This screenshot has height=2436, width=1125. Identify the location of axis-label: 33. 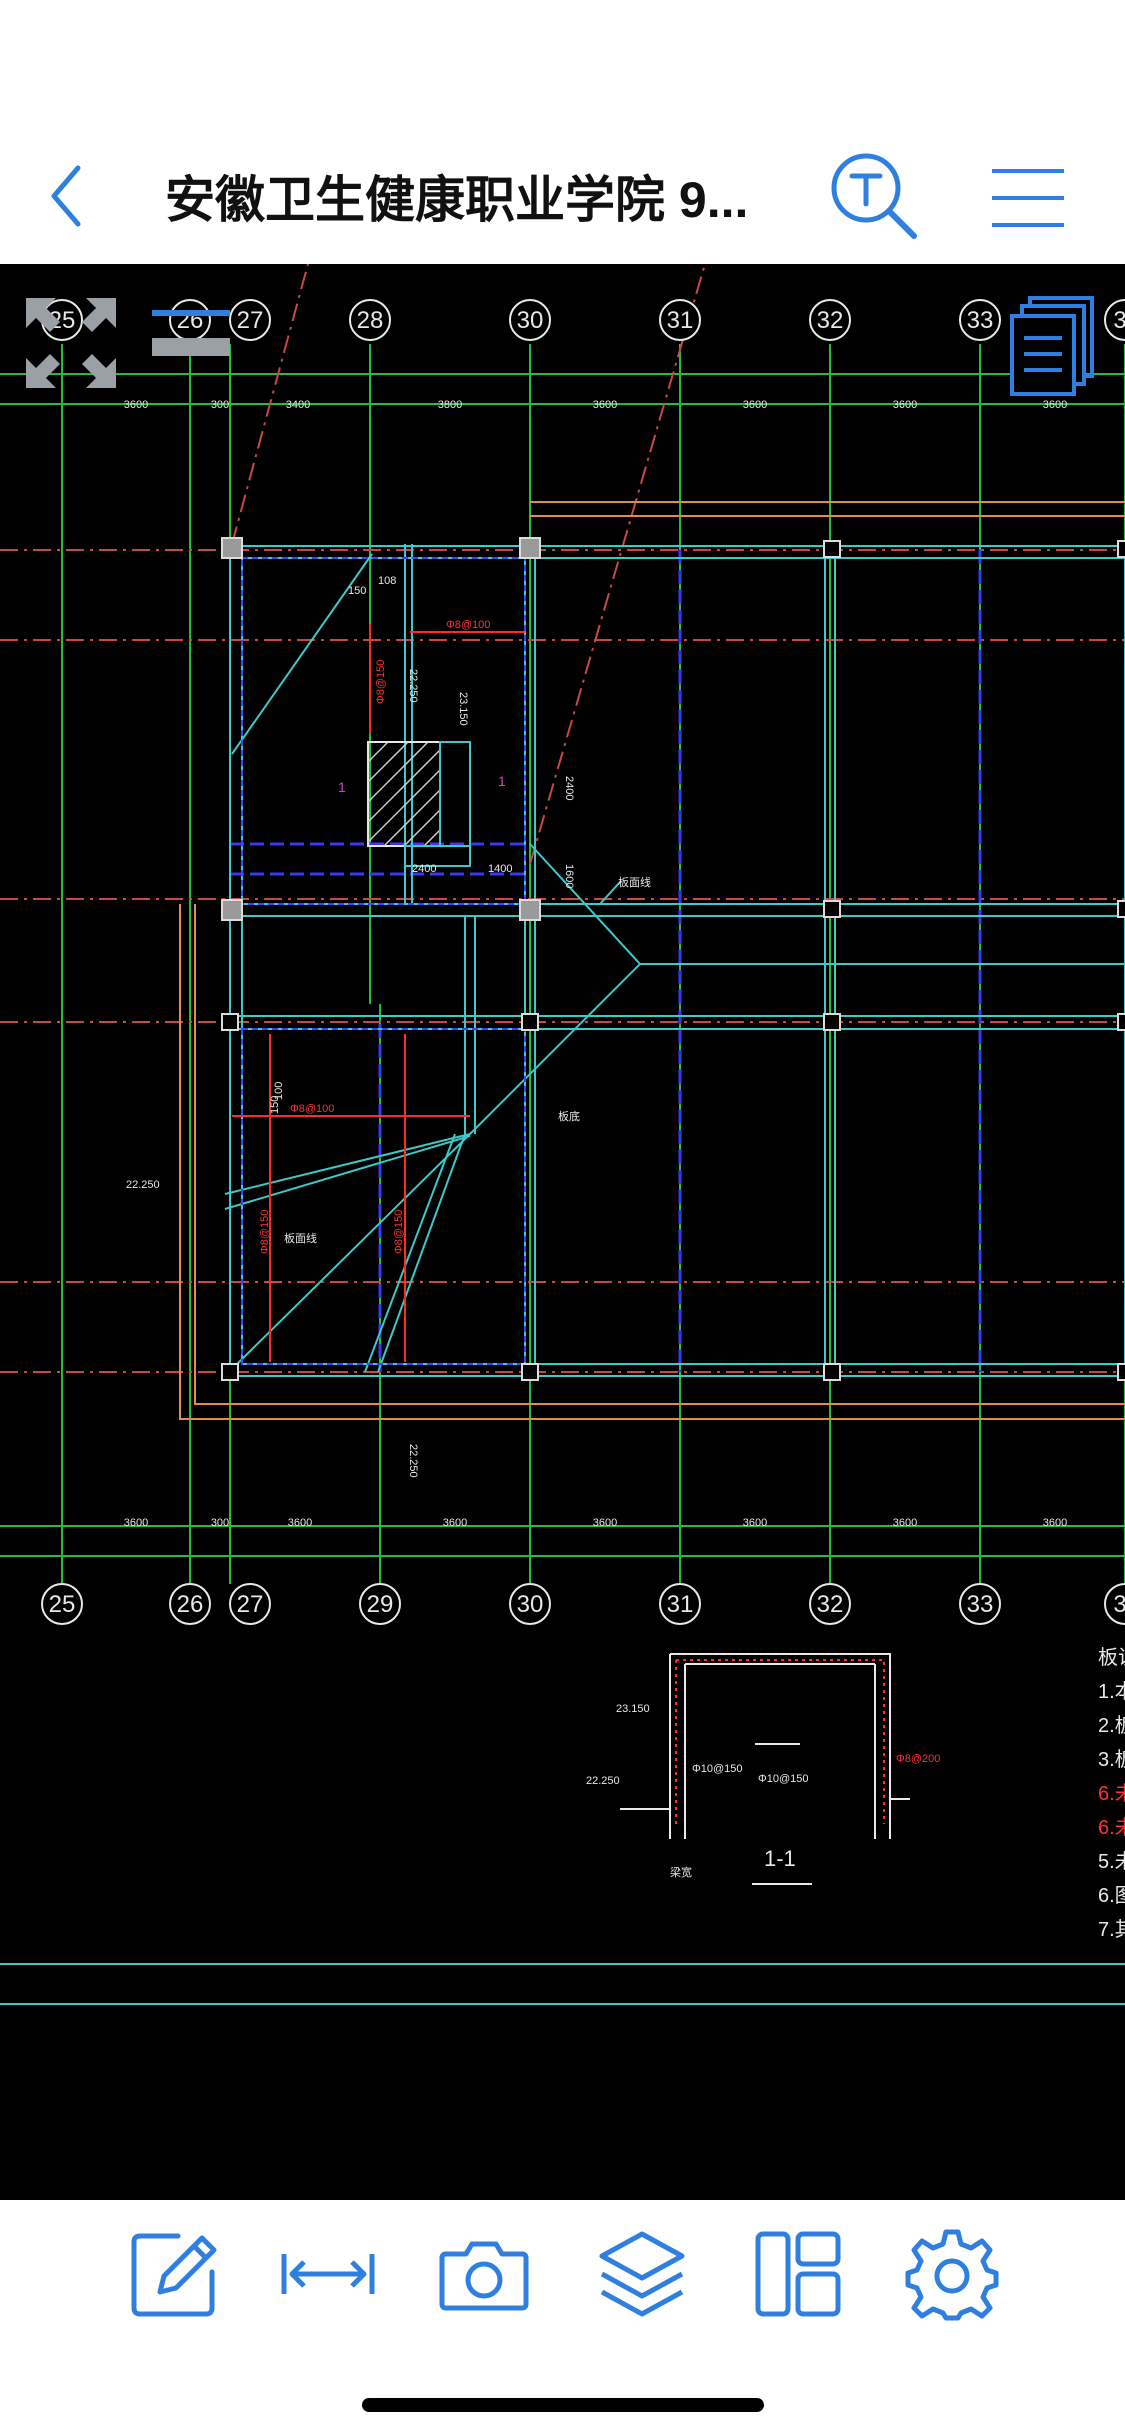
(980, 320).